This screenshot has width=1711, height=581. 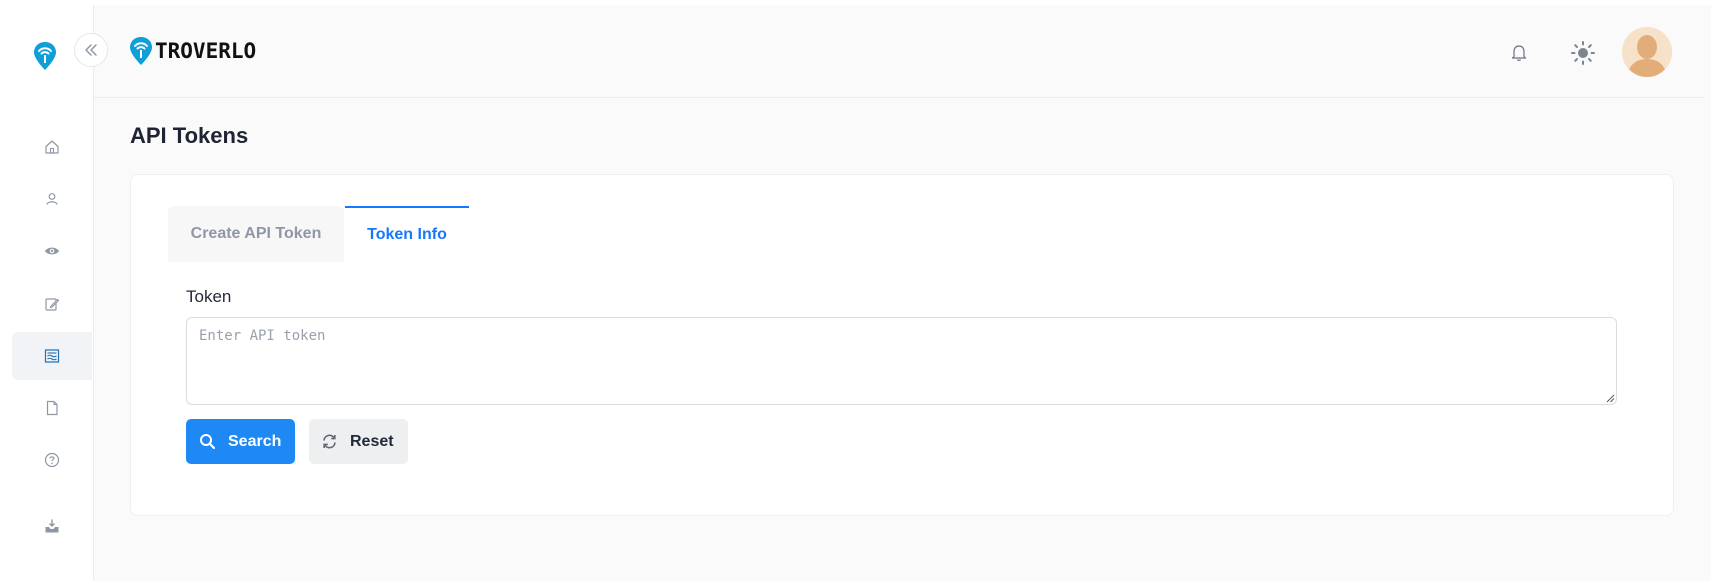 I want to click on token-label: Token, so click(x=209, y=296).